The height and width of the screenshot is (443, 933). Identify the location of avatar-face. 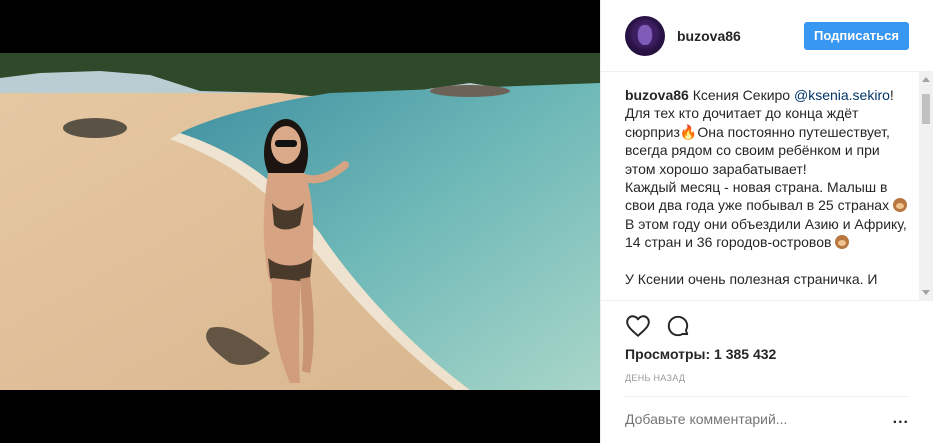
(645, 34).